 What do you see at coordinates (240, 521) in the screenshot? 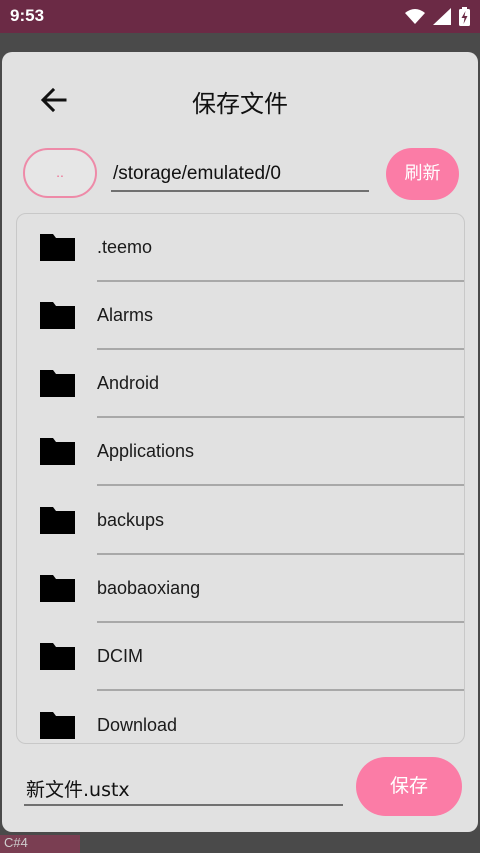
I see `list-item: backups` at bounding box center [240, 521].